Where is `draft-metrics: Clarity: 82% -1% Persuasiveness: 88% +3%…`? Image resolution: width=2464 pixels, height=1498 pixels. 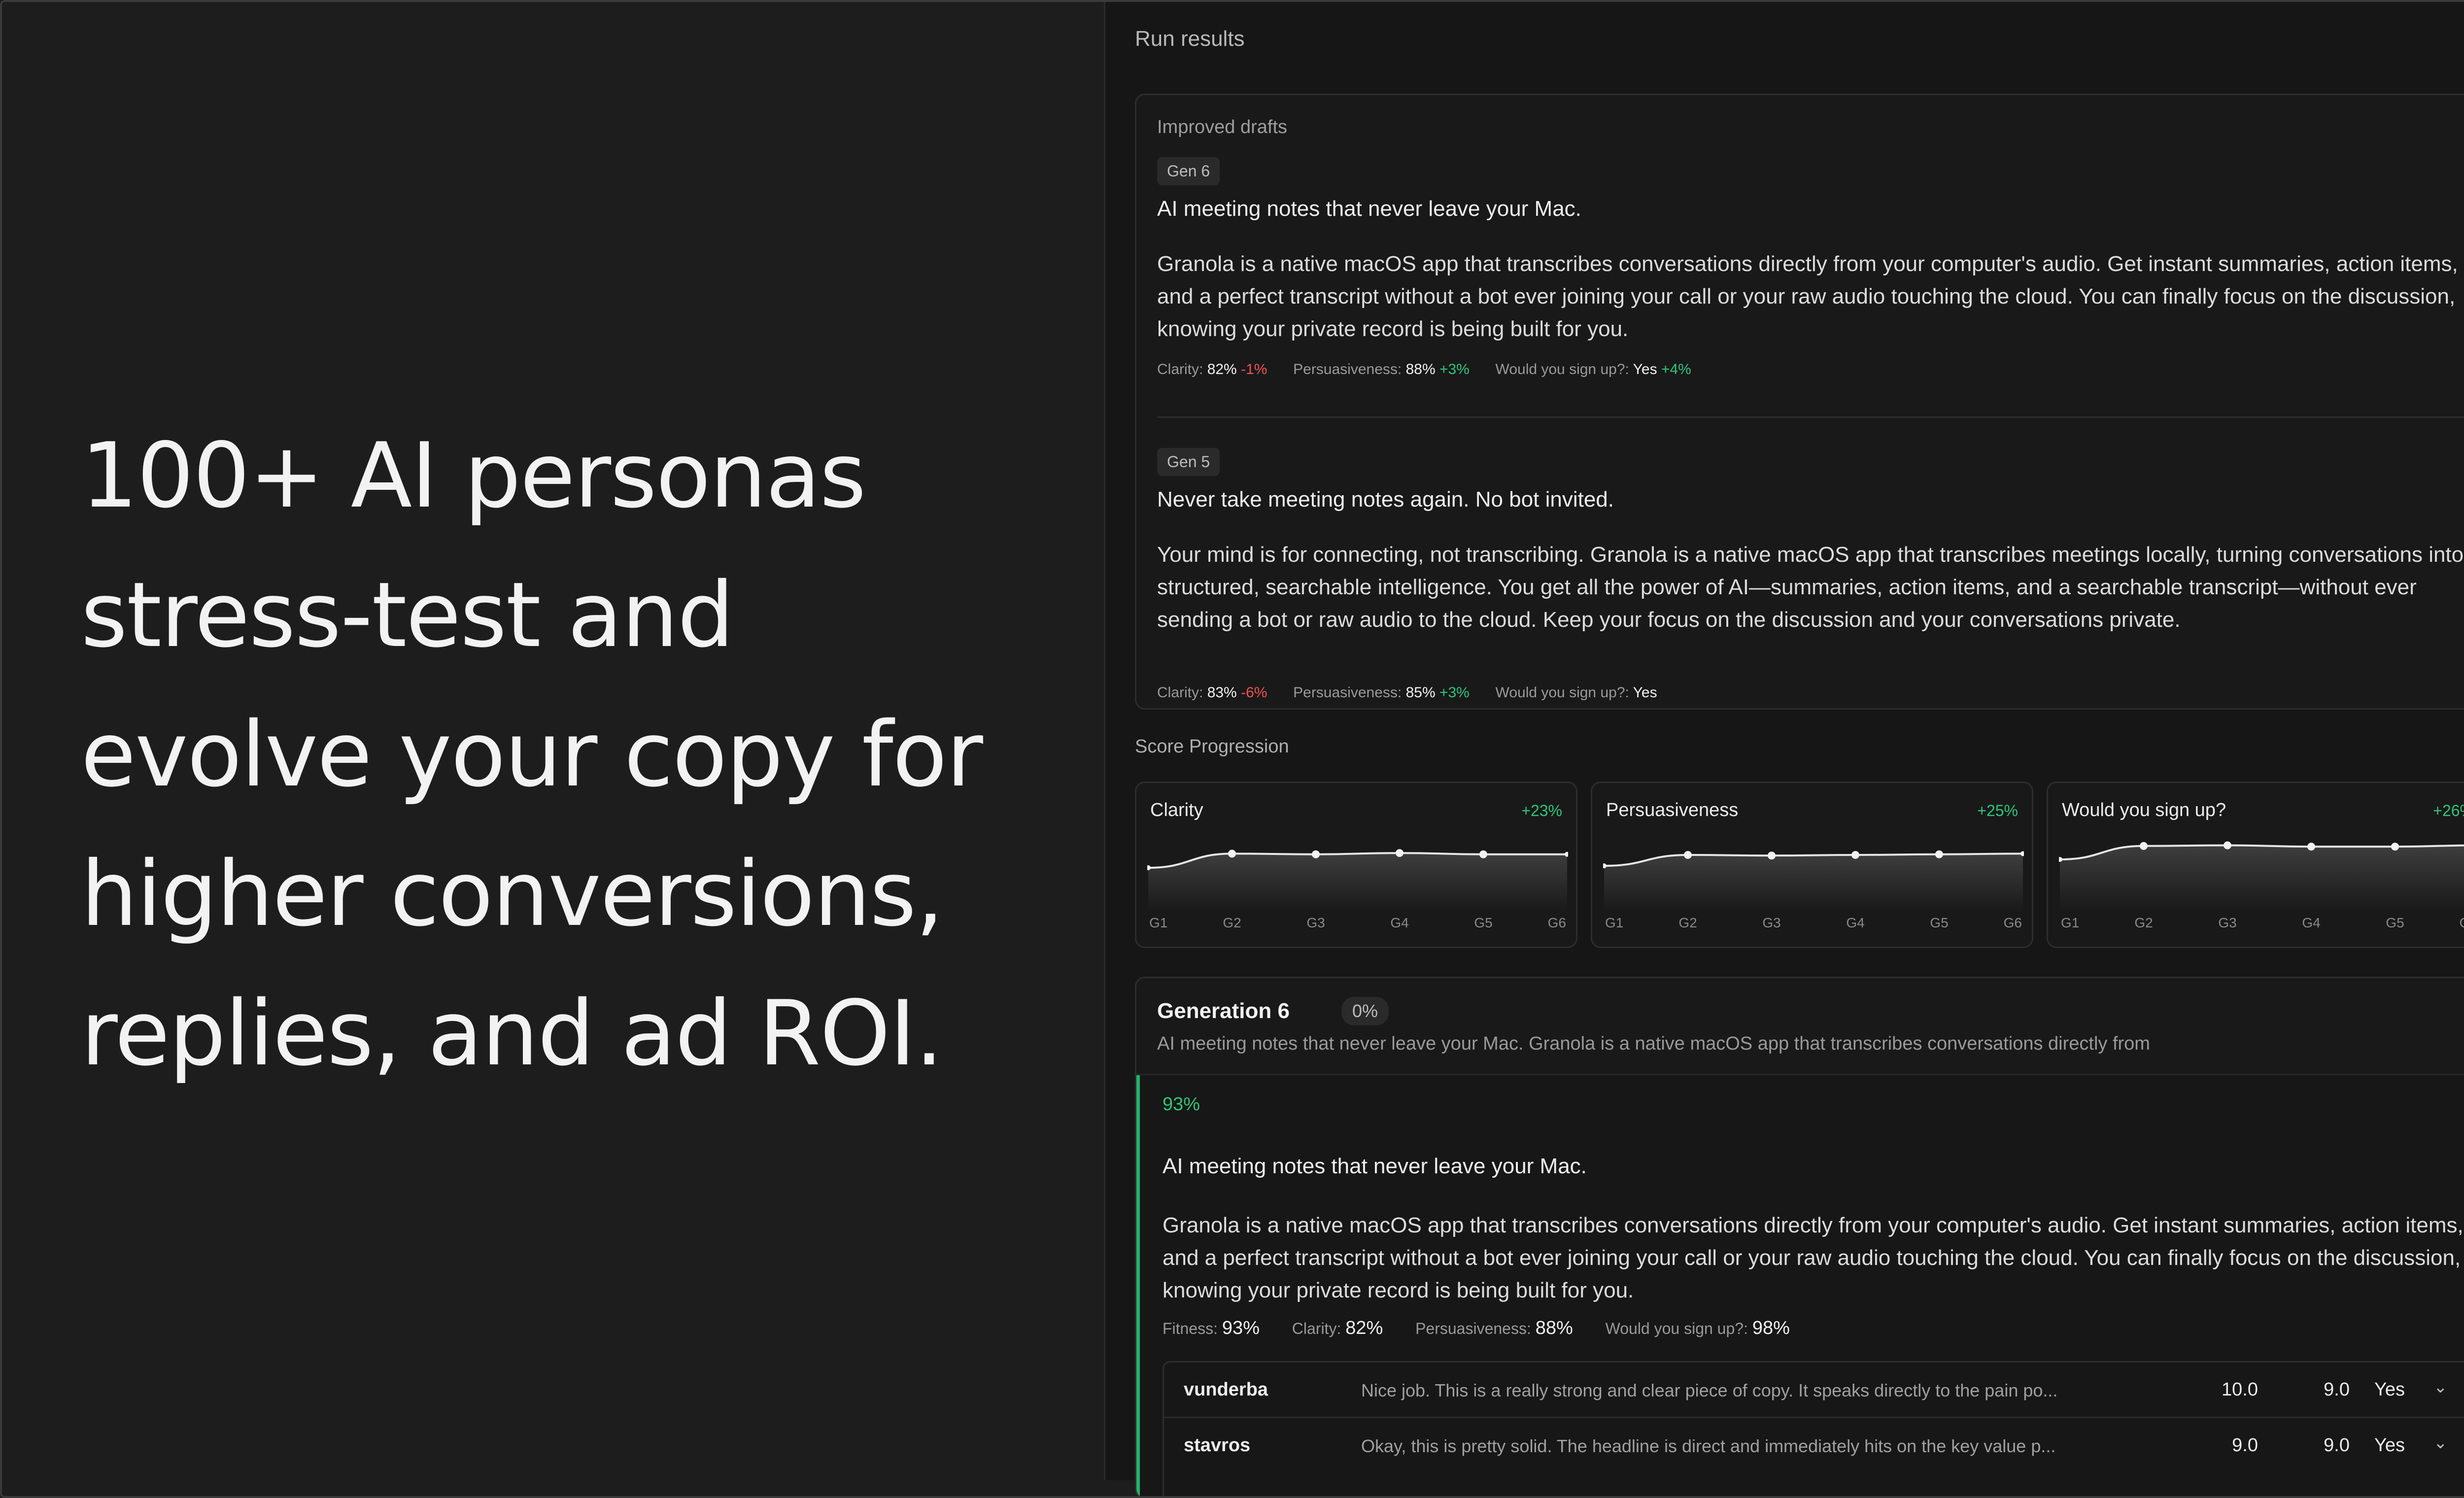
draft-metrics: Clarity: 82% -1% Persuasiveness: 88% +3%… is located at coordinates (1424, 369).